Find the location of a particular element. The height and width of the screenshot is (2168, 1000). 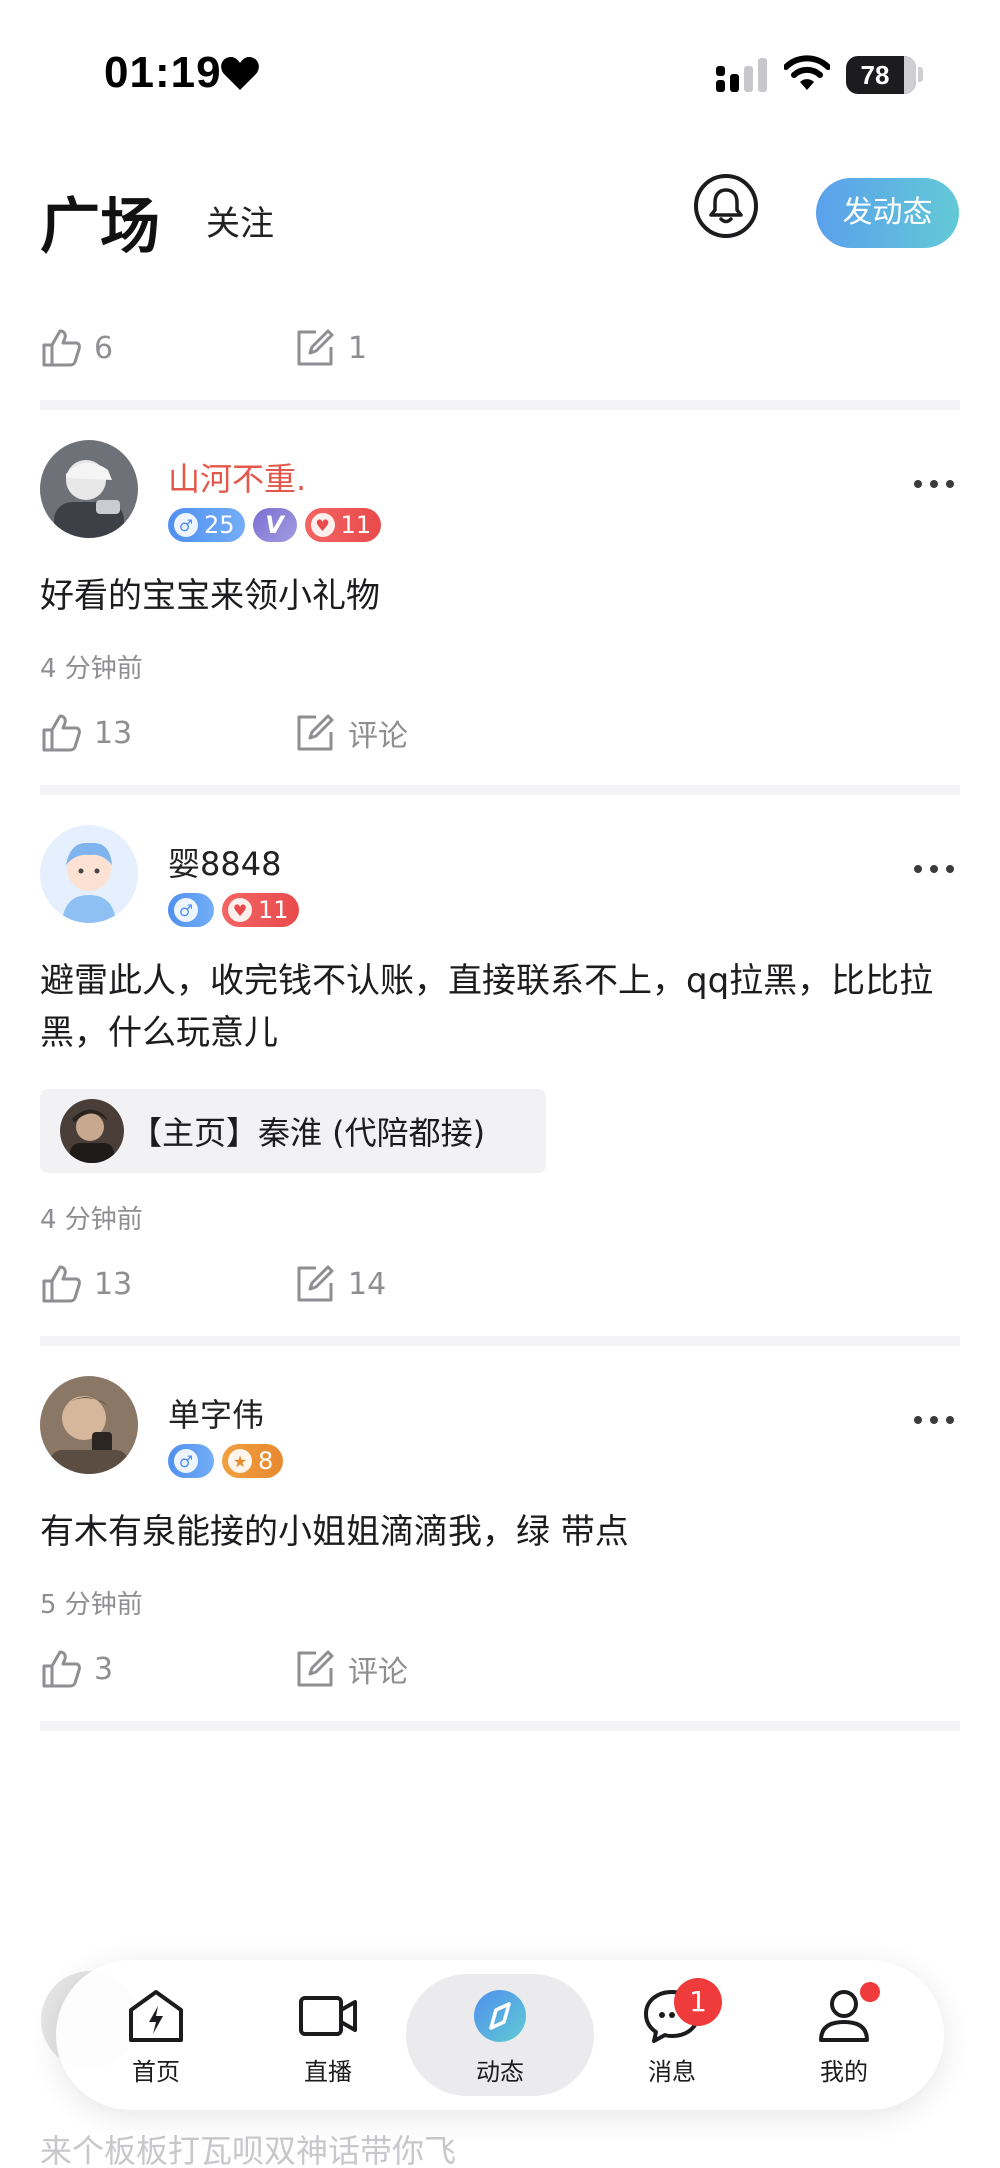

tab-messages-label: 消息 is located at coordinates (672, 2072).